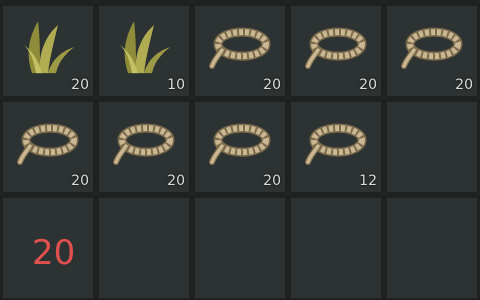 The width and height of the screenshot is (480, 300). I want to click on inventory-slot-1-4: 20, so click(336, 51).